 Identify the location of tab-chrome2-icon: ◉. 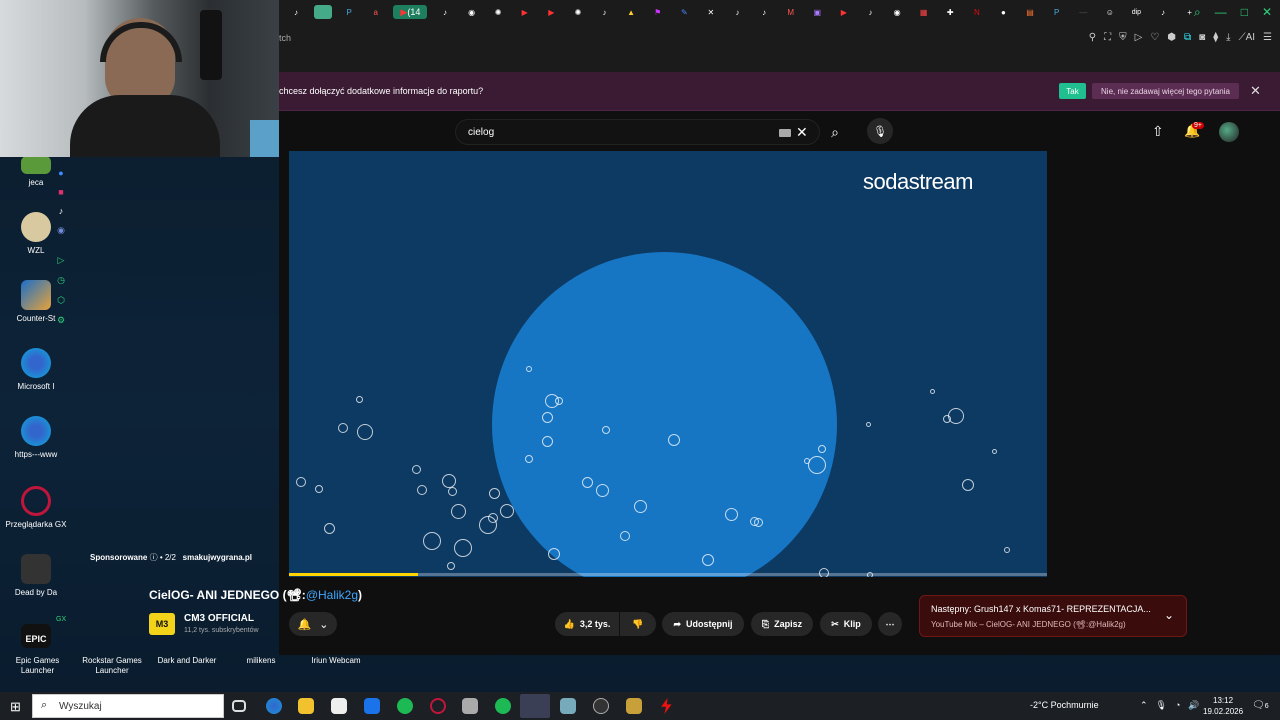
(897, 12).